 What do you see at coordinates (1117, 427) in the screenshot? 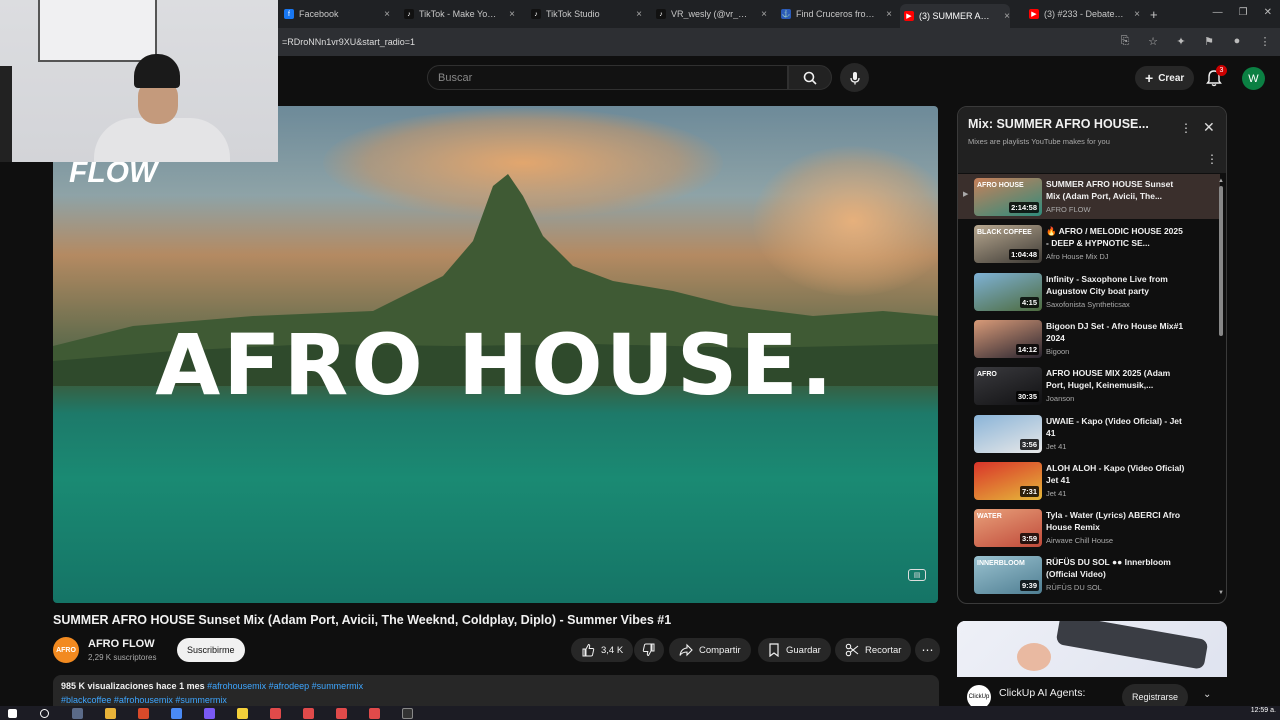
I see `playlist-item-title: UWAIE - Kapo (Video Oficial) - Jet 41` at bounding box center [1117, 427].